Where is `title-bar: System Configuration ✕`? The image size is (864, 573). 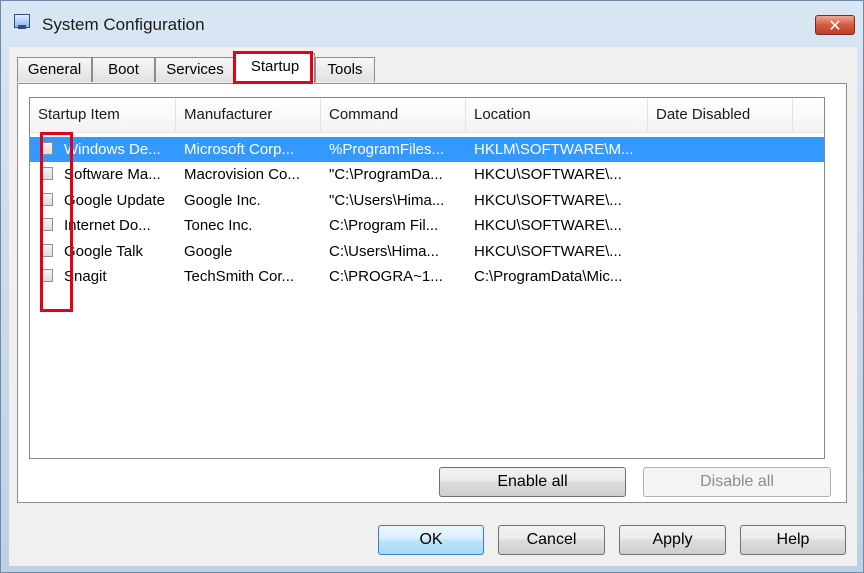 title-bar: System Configuration ✕ is located at coordinates (432, 24).